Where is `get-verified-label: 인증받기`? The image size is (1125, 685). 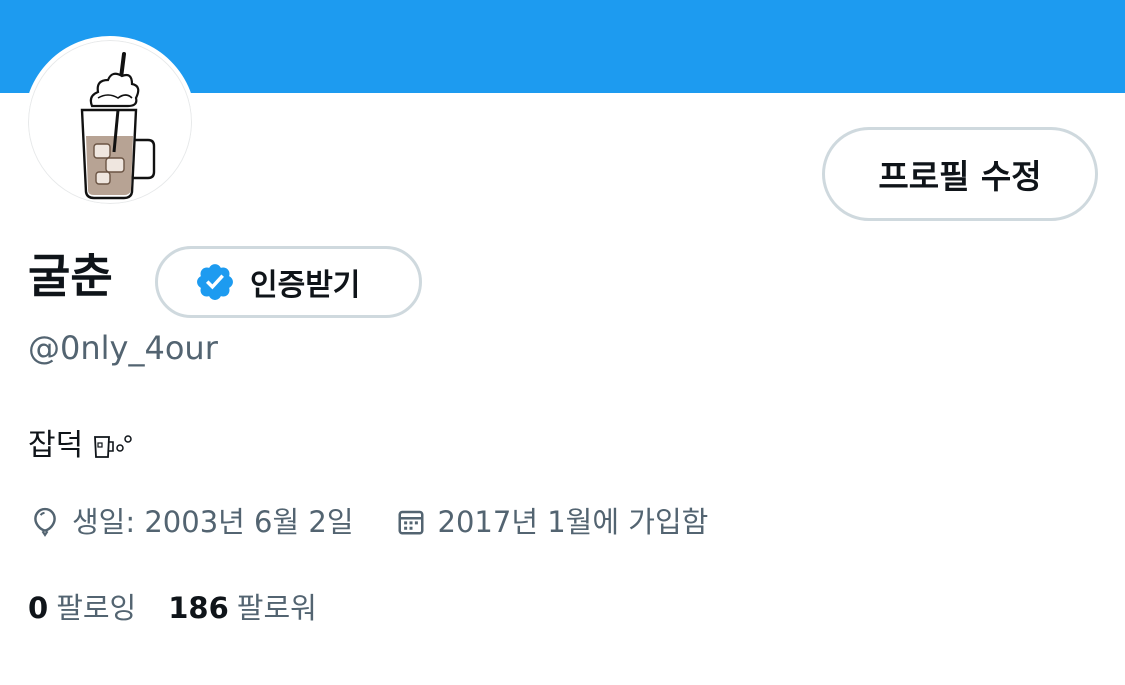
get-verified-label: 인증받기 is located at coordinates (305, 285).